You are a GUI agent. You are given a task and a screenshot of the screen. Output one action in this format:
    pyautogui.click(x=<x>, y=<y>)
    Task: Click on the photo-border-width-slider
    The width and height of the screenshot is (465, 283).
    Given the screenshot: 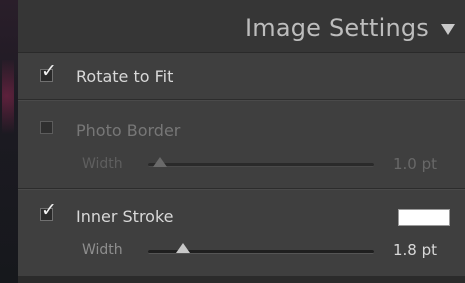 What is the action you would take?
    pyautogui.click(x=261, y=165)
    